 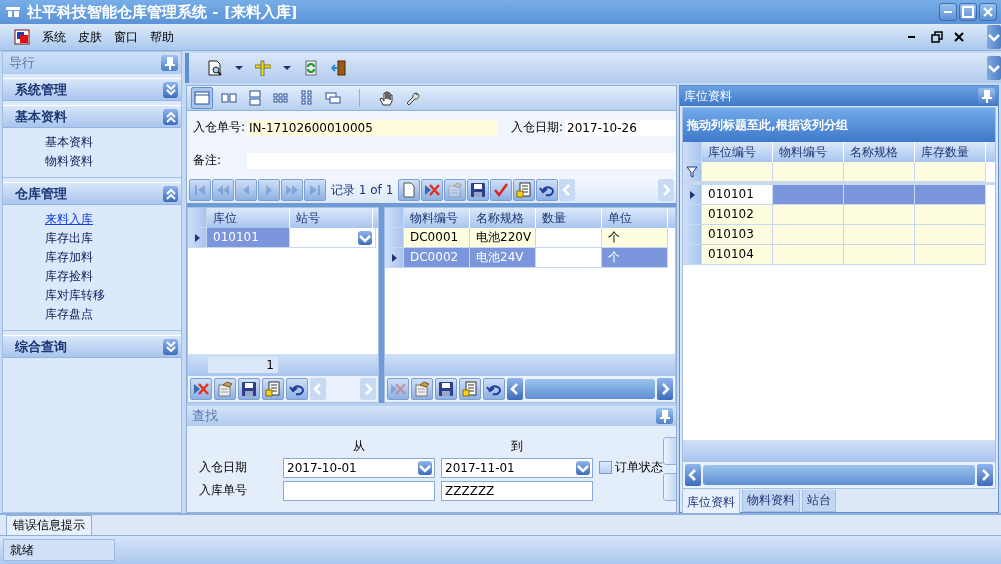 I want to click on date-picker: 2017-10-01, so click(x=359, y=467).